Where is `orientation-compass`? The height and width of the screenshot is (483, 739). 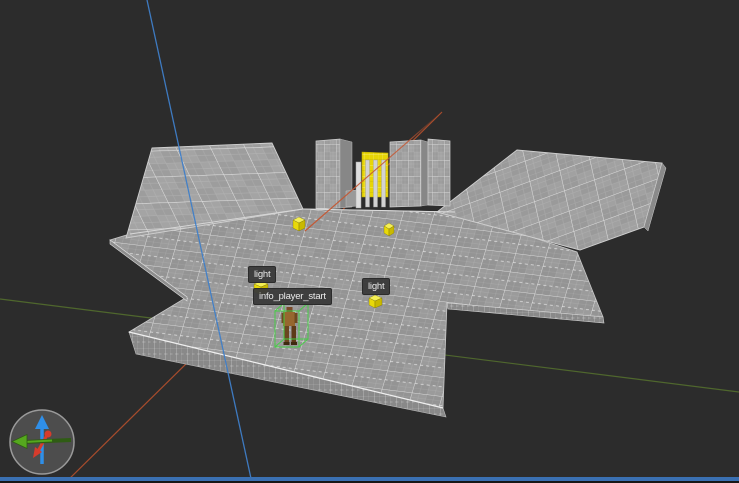 orientation-compass is located at coordinates (42, 442).